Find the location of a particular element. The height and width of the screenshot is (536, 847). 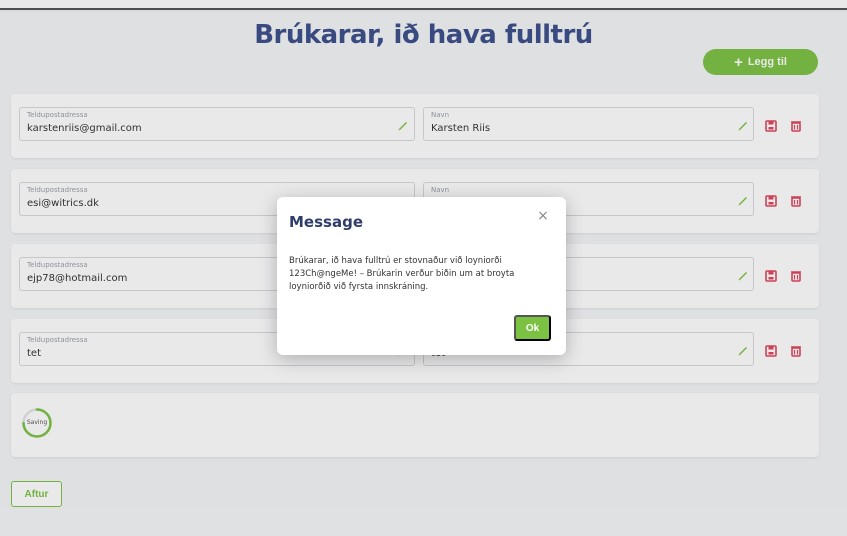

dialog-title: Message is located at coordinates (326, 222).